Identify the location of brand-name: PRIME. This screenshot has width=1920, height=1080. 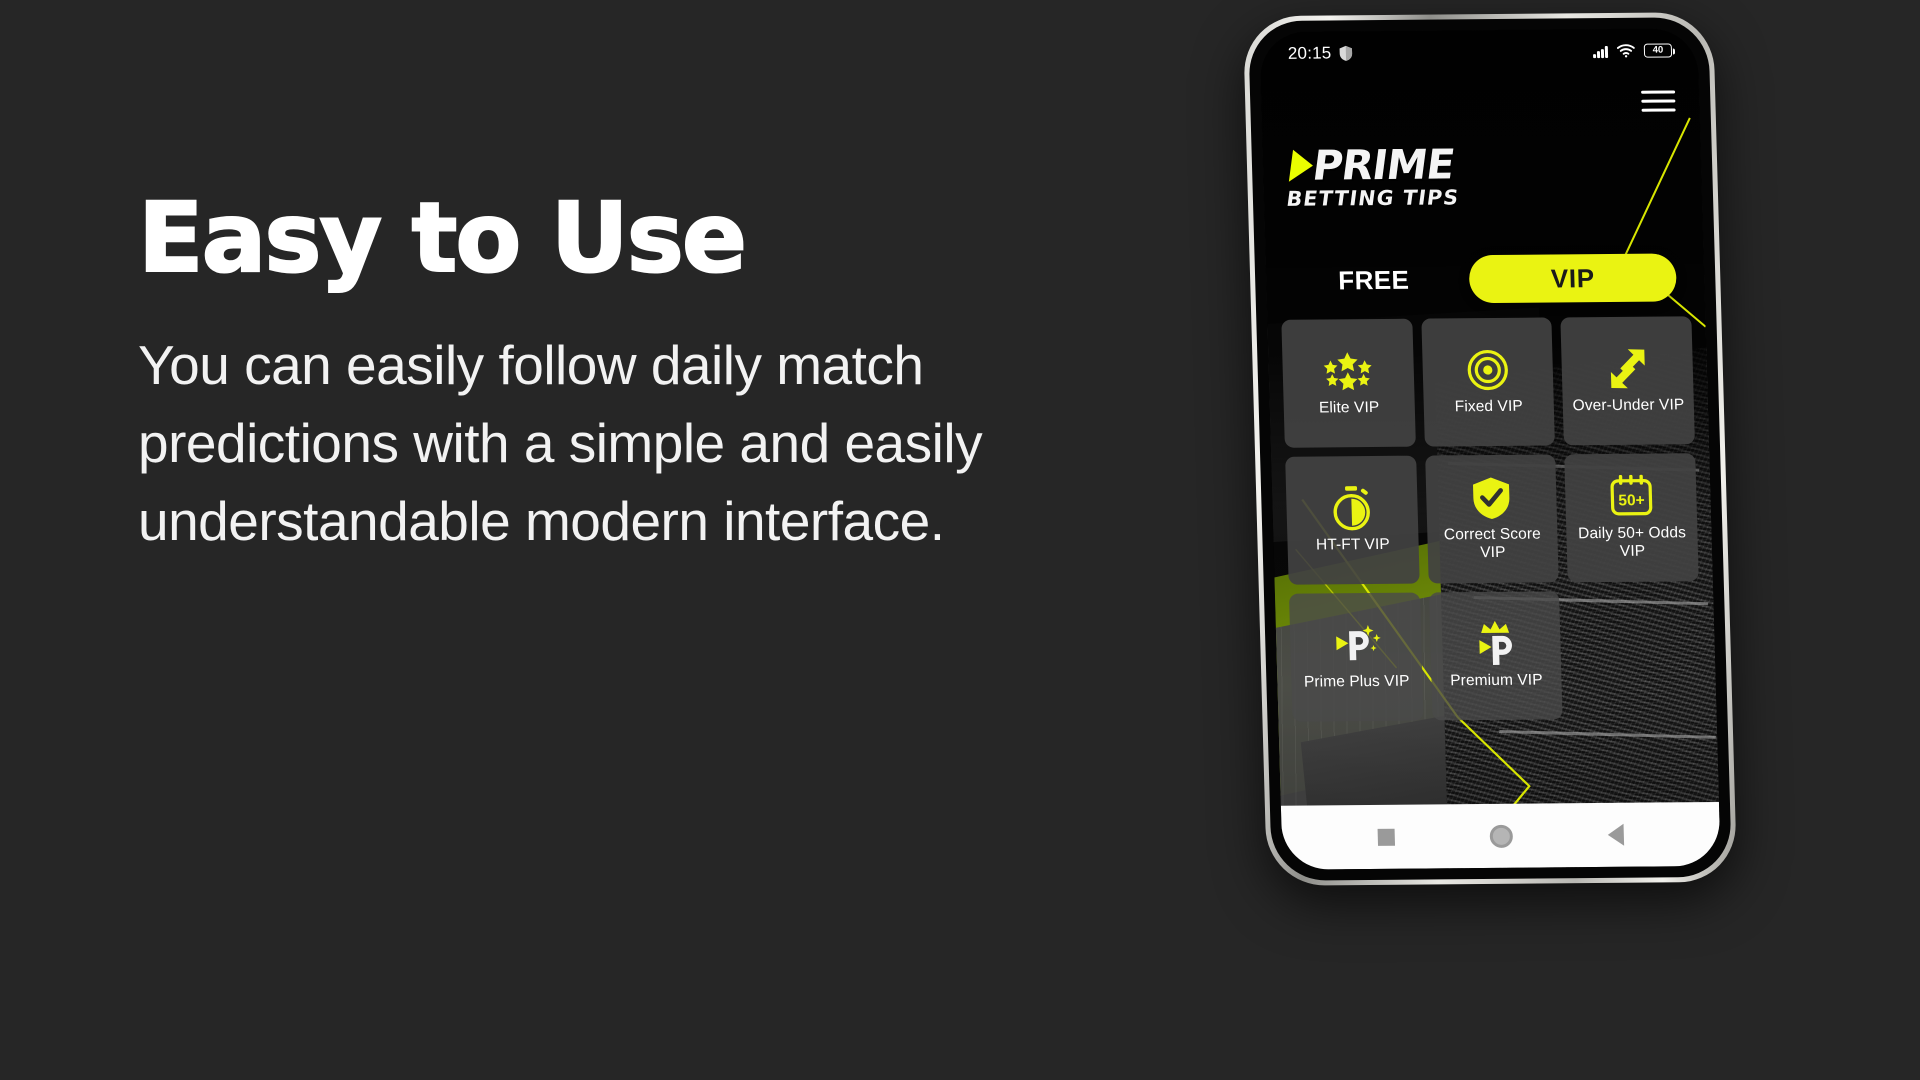
(1383, 165).